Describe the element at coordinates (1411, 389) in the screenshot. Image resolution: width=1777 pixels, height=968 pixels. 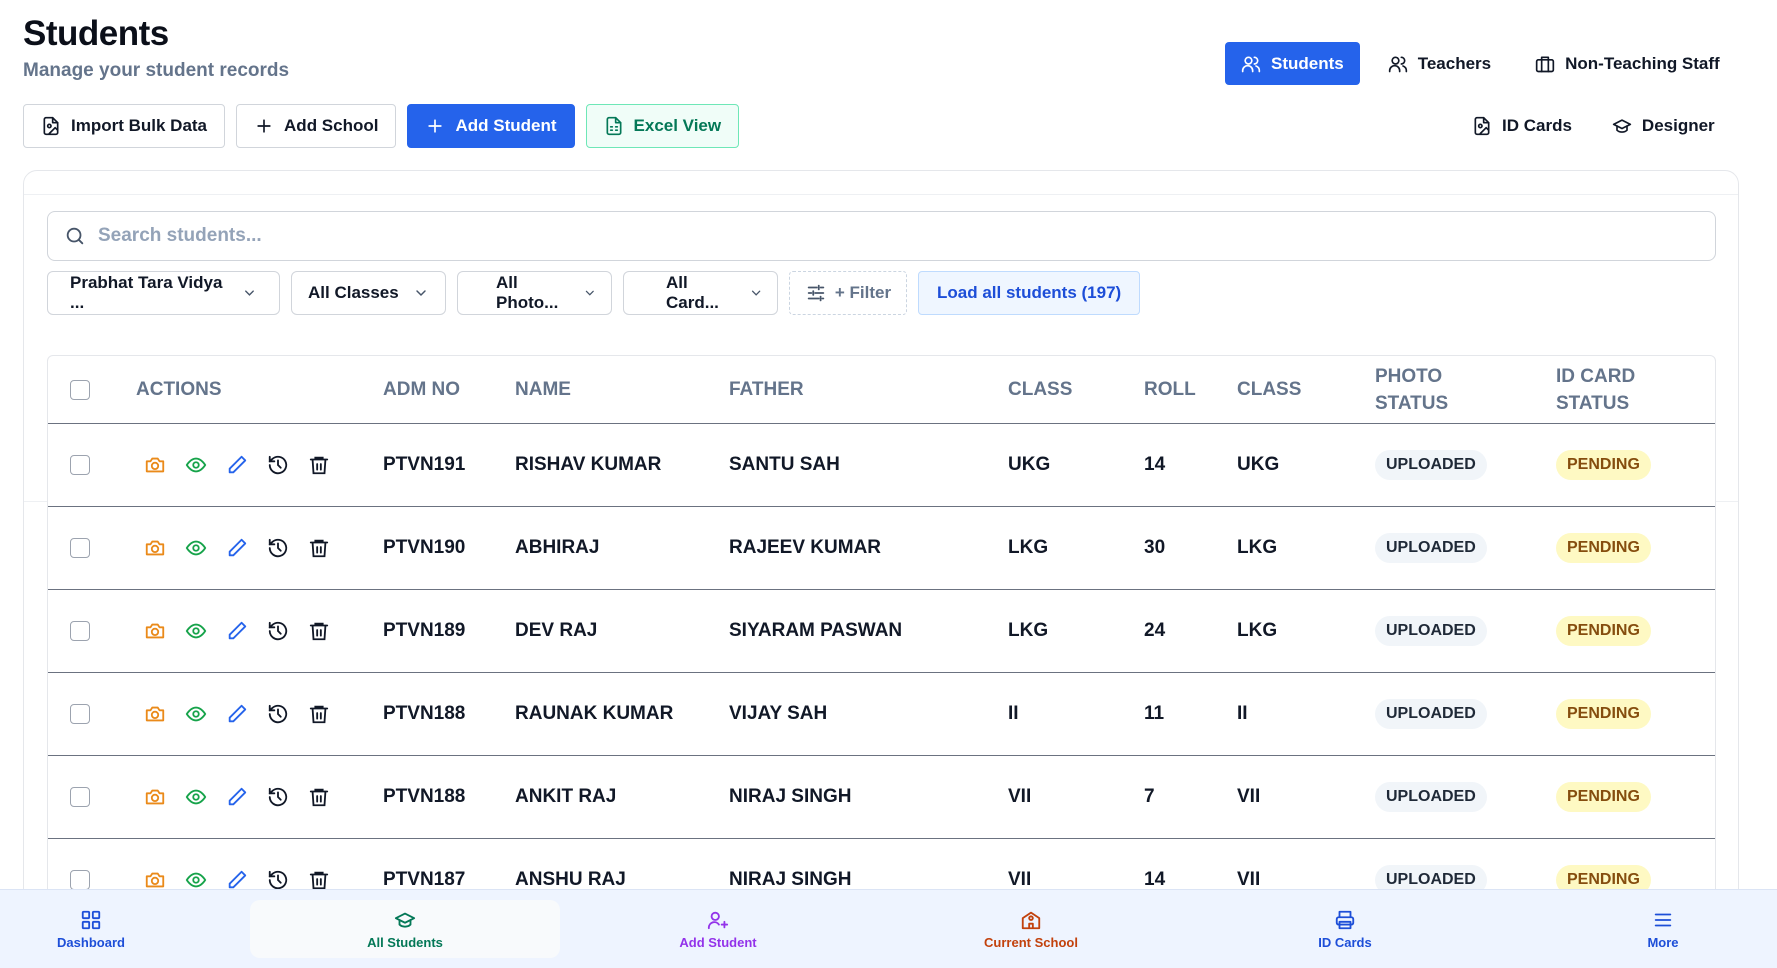
I see `header-photo-status: PHOTO STATUS` at that location.